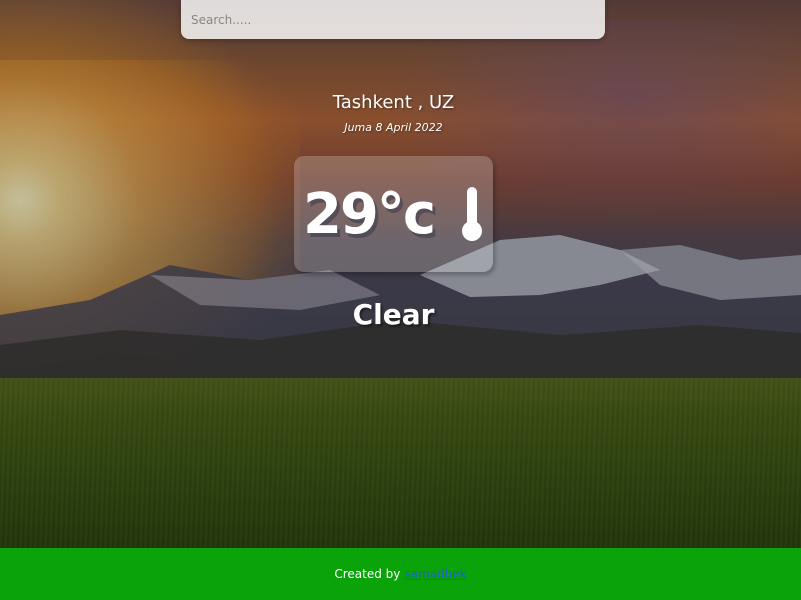 This screenshot has height=600, width=801. I want to click on footer-credit-text: Created by, so click(367, 574).